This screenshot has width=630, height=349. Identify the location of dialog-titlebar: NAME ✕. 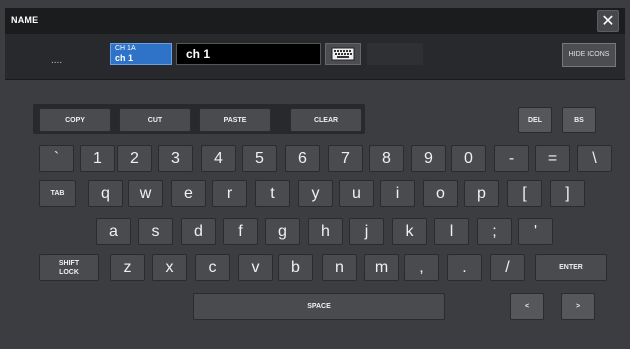
(315, 21).